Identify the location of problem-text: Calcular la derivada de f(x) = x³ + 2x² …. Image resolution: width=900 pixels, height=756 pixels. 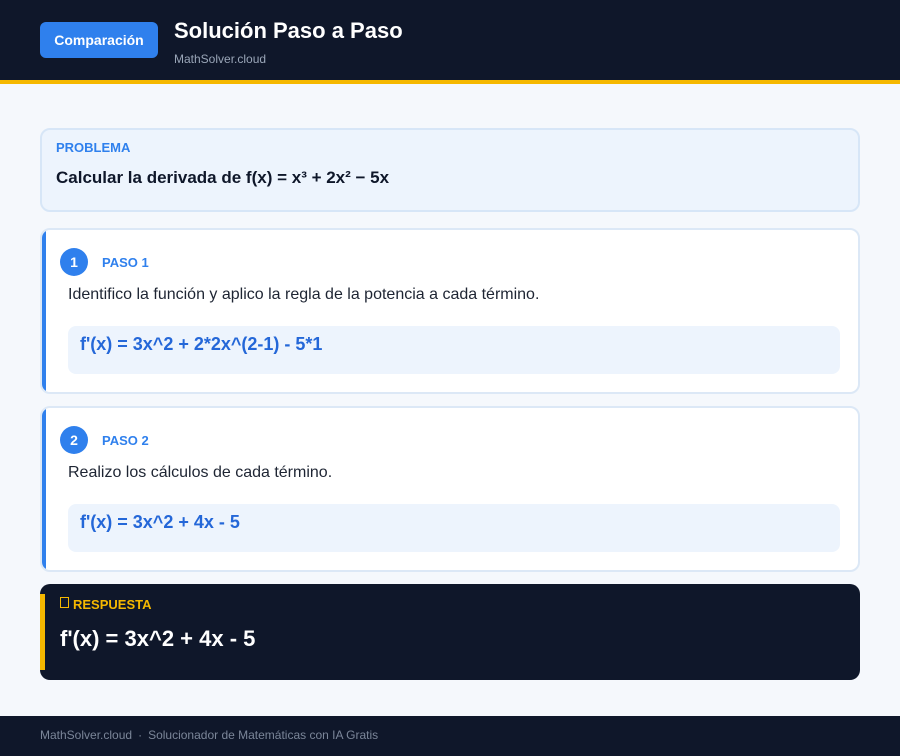
(223, 177).